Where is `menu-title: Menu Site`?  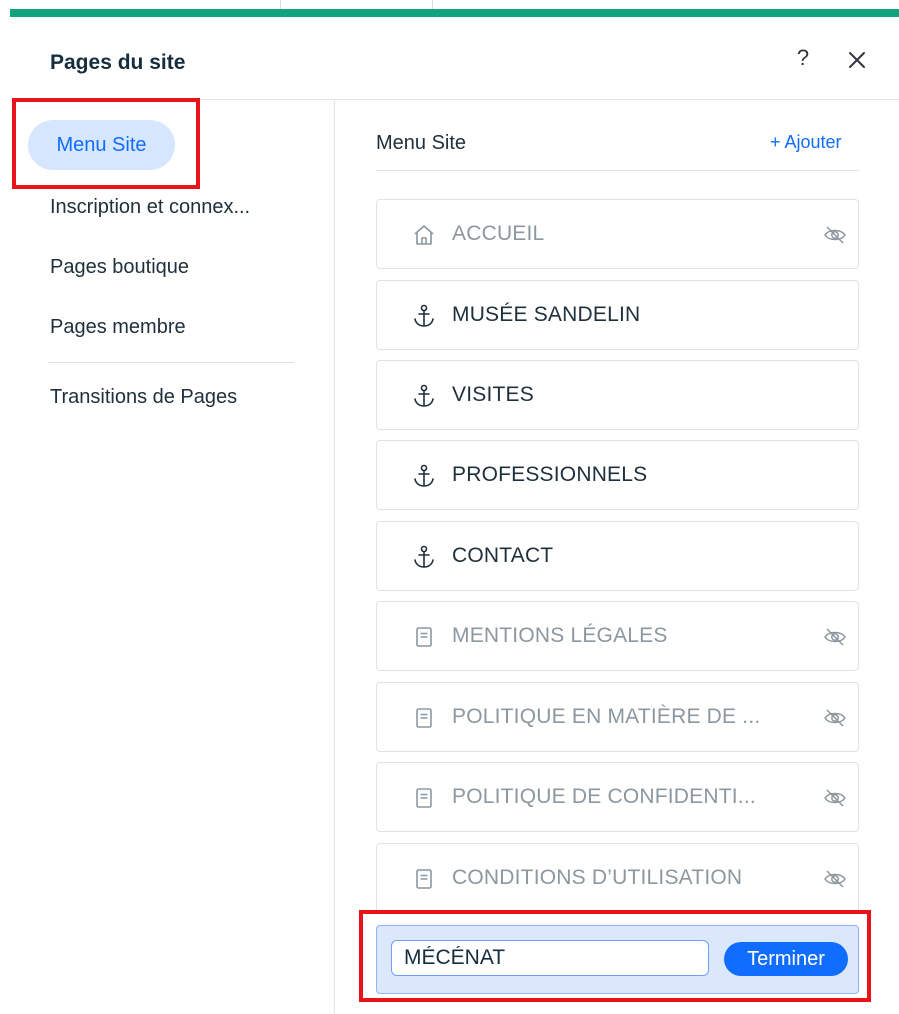
menu-title: Menu Site is located at coordinates (421, 143).